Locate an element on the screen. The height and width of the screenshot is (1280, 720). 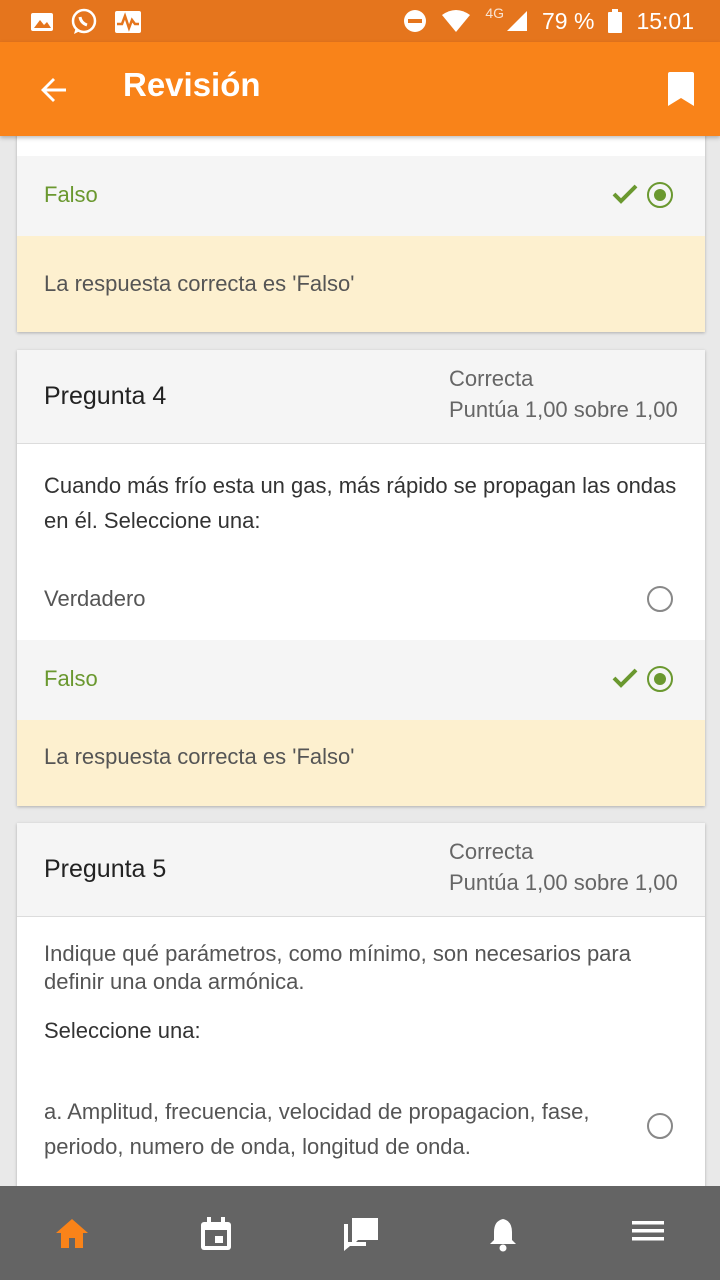
gallery-icon is located at coordinates (42, 22).